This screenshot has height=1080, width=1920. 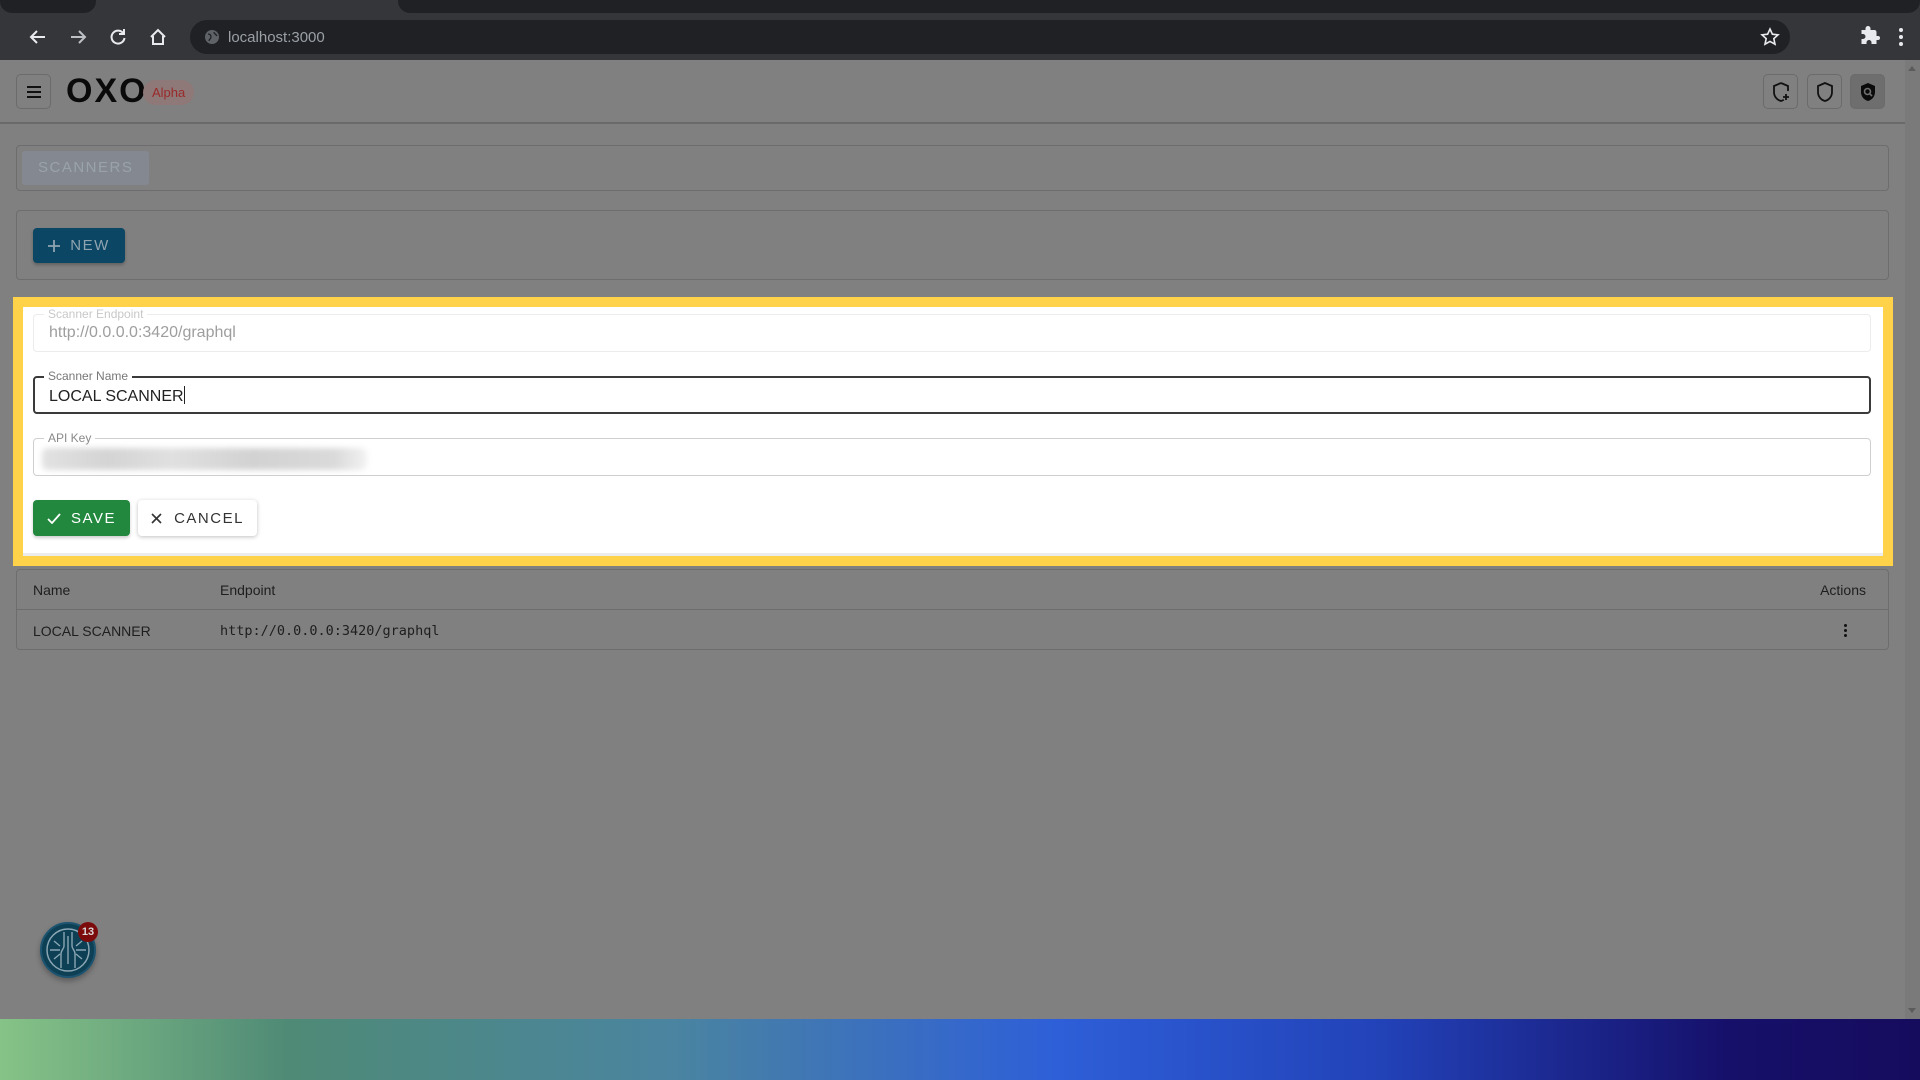 I want to click on scanner-name-value: LOCAL SCANNER, so click(x=116, y=396).